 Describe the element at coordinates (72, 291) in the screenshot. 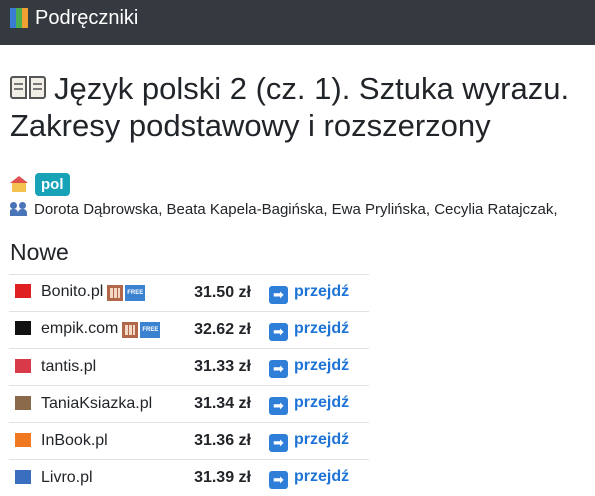

I see `shop-name: Bonito.pl` at that location.